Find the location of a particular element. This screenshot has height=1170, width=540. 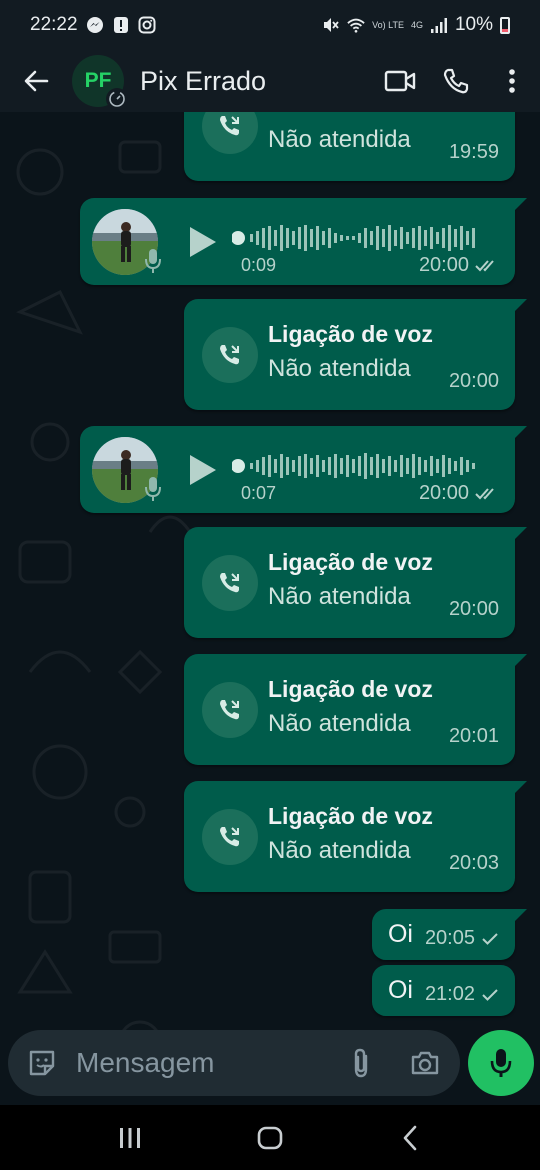

status-bar: 22:22 Vo) LTE 4G 10% is located at coordinates (270, 25).